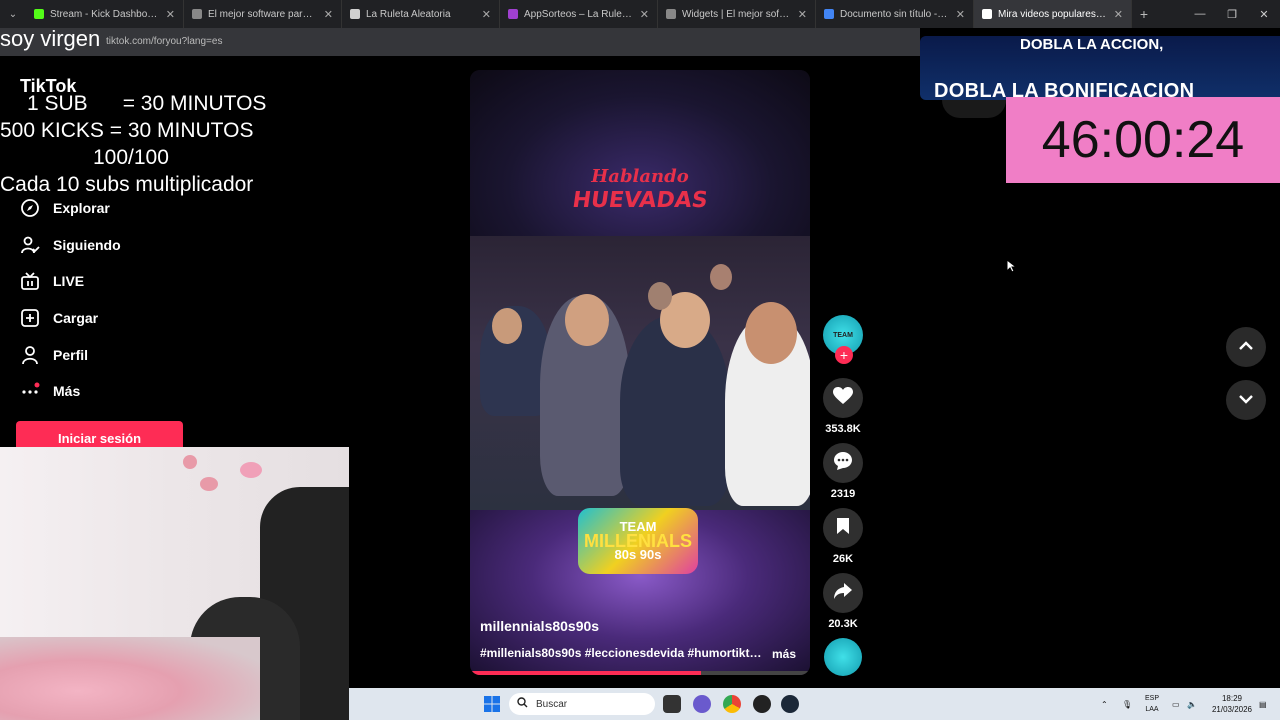 The width and height of the screenshot is (1280, 720). What do you see at coordinates (52, 281) in the screenshot?
I see `nav-live: LIVE` at bounding box center [52, 281].